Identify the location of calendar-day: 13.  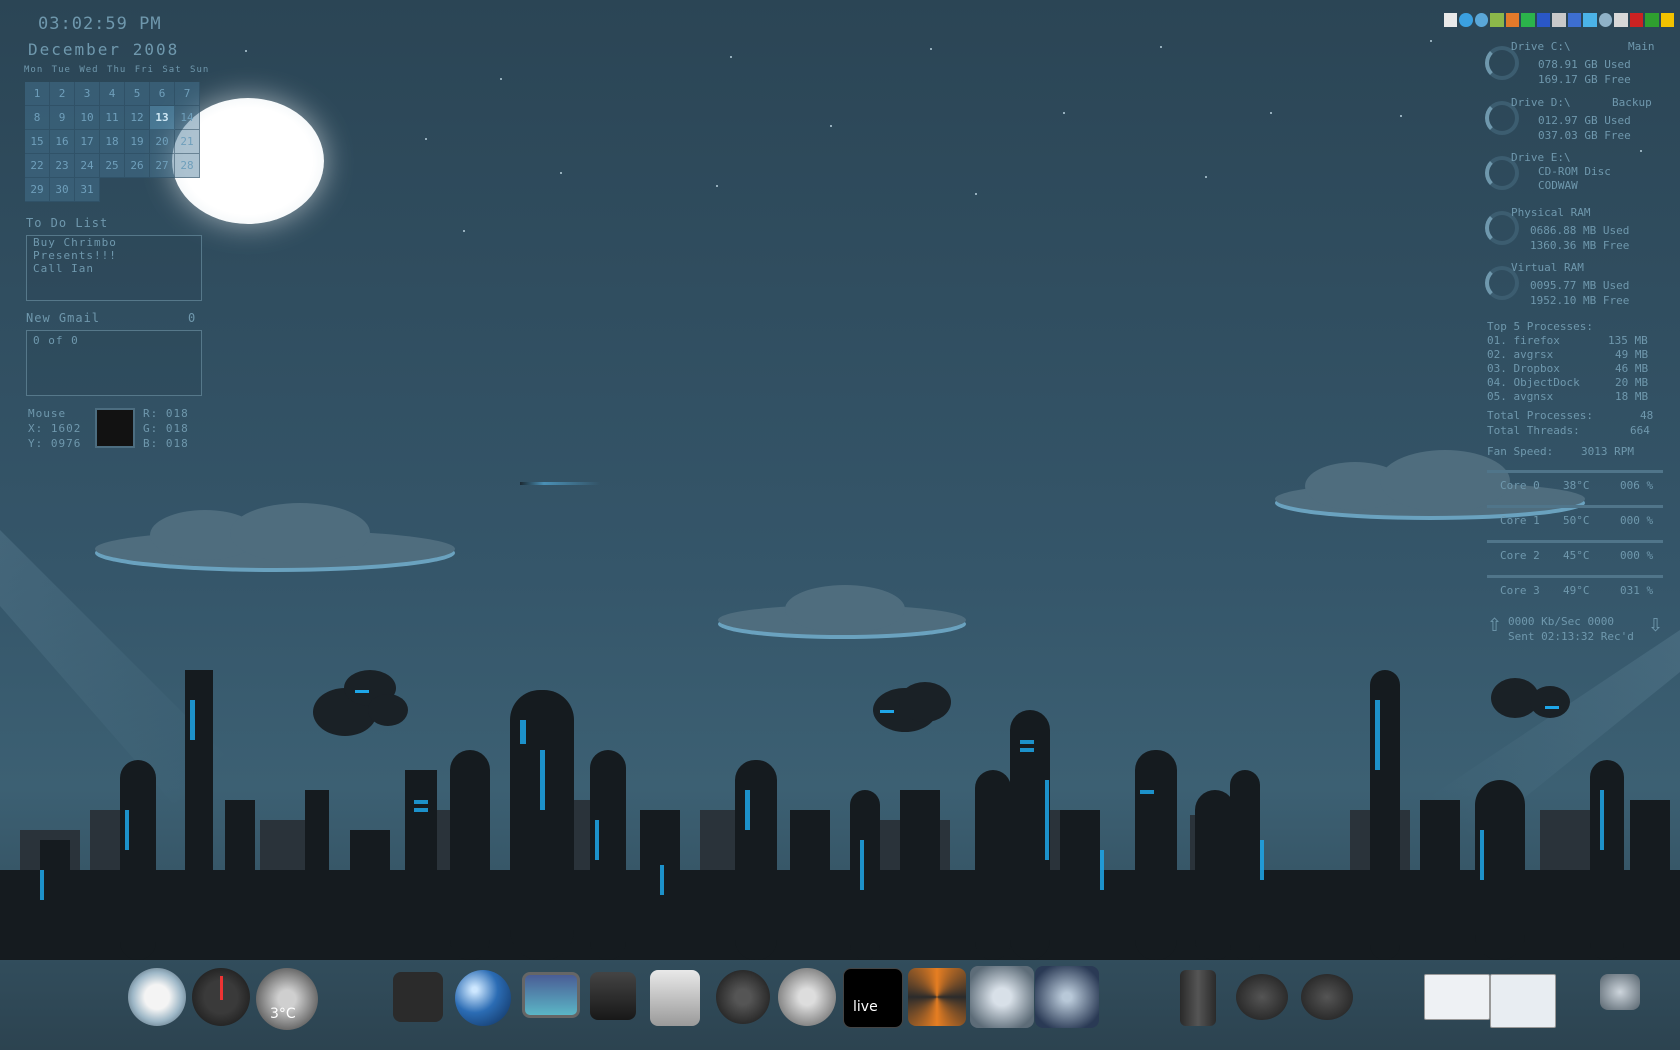
(162, 118).